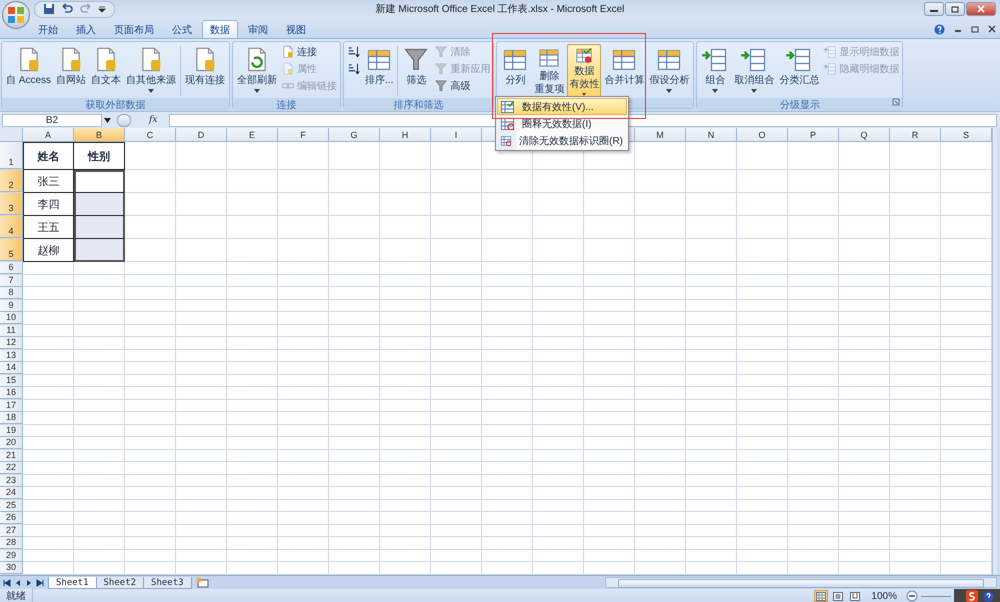 This screenshot has width=1000, height=602. I want to click on table-cell: 性别, so click(99, 156).